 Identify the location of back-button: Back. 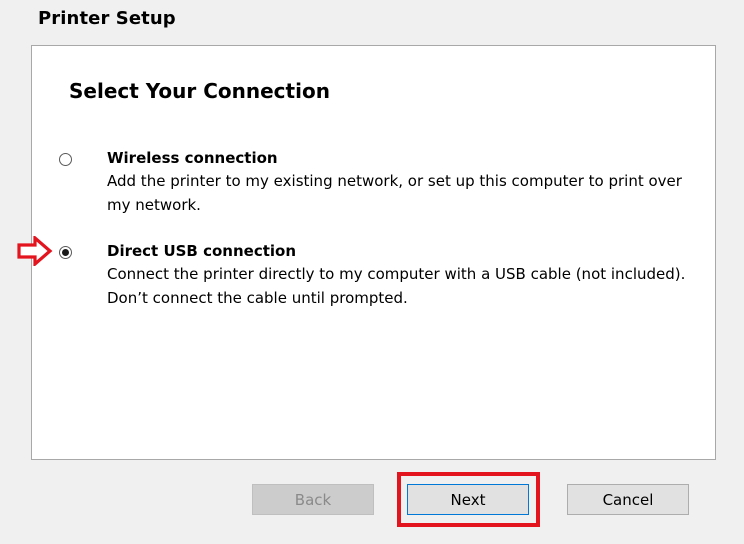
(313, 499).